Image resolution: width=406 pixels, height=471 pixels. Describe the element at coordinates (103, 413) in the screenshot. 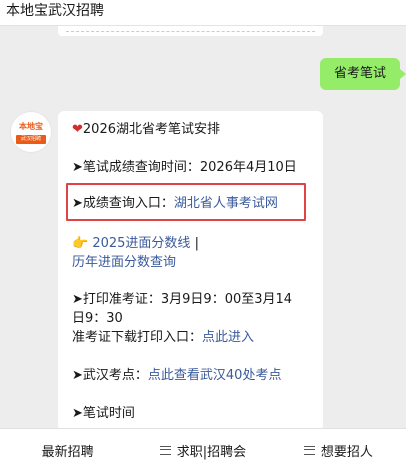

I see `exam-time-text: ➤笔试时间` at that location.